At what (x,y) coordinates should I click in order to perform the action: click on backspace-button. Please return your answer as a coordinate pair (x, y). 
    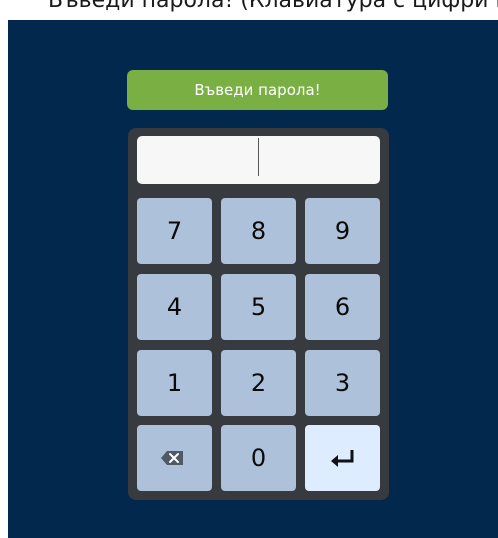
    Looking at the image, I should click on (174, 458).